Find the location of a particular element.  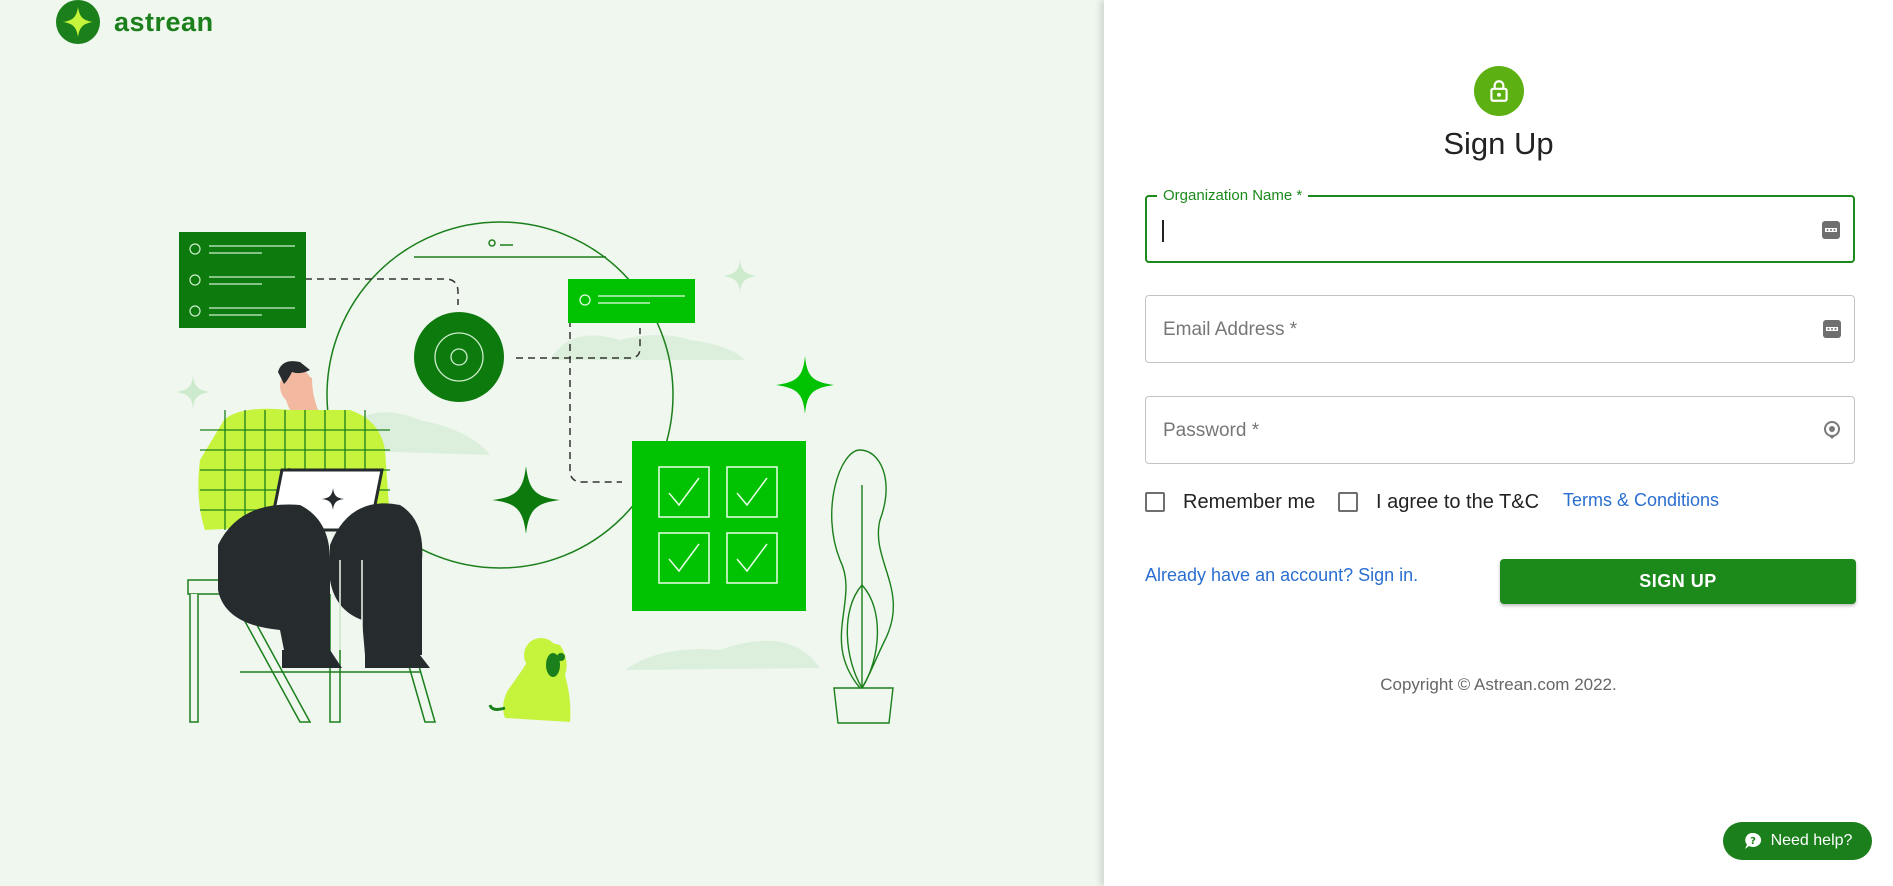

agree-terms-option: I agree to the T&C is located at coordinates (1438, 502).